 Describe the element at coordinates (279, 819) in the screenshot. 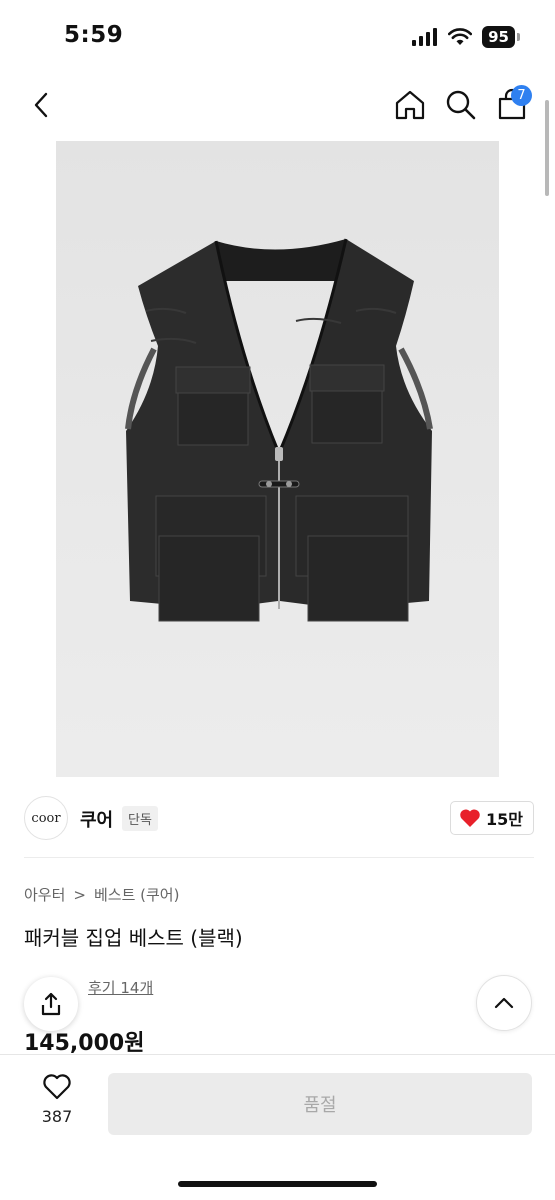

I see `brand-row: coor 쿠어 단독 15만` at that location.